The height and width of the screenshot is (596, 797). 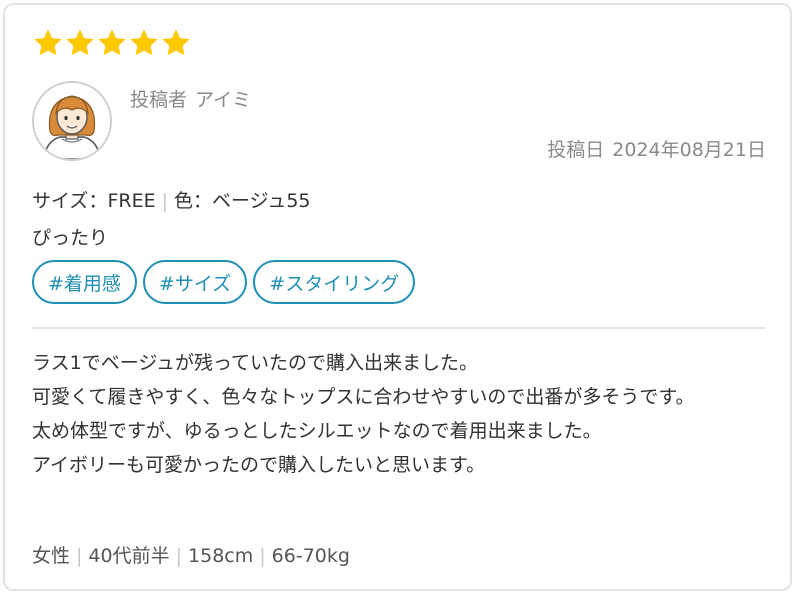 What do you see at coordinates (195, 282) in the screenshot?
I see `tag-chip-size: #サイズ` at bounding box center [195, 282].